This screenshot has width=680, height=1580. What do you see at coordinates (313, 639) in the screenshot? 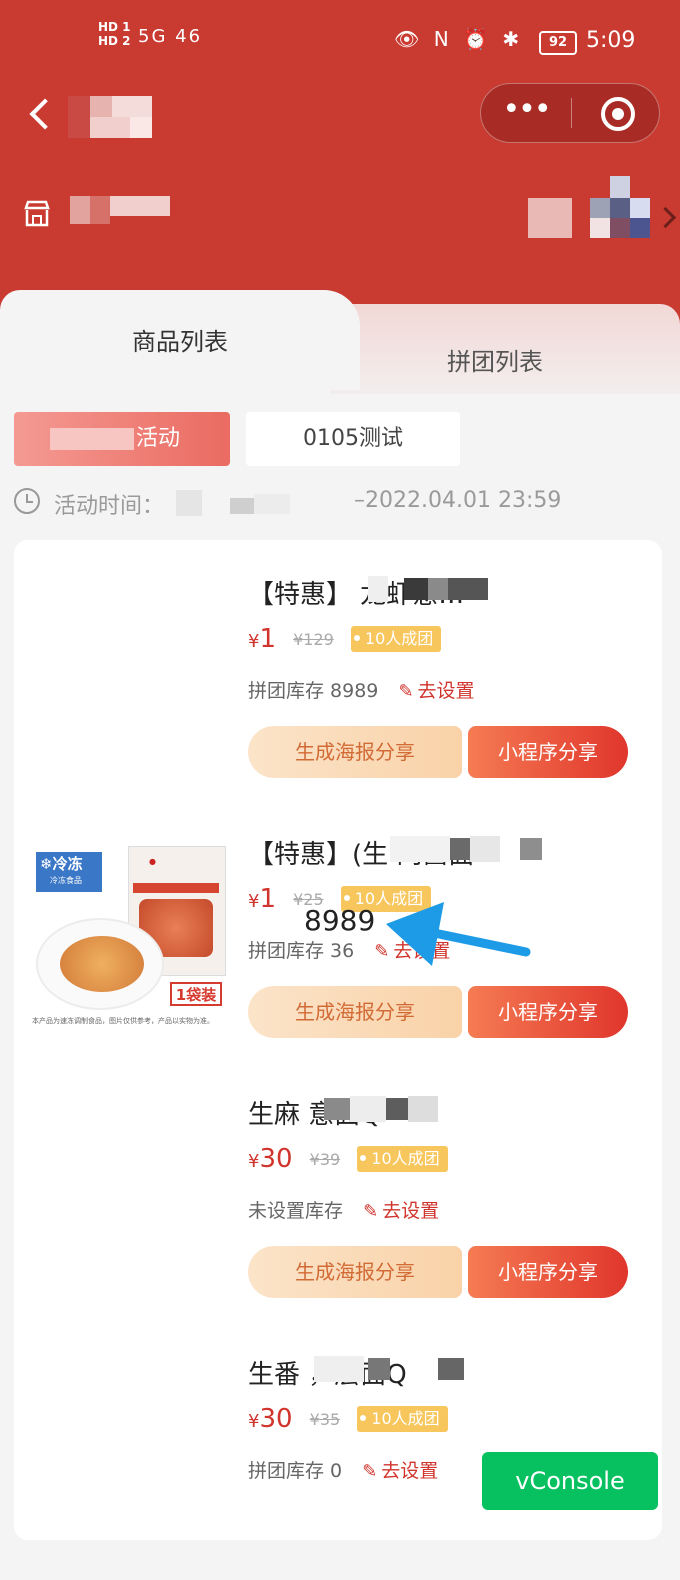
I see `original-price: ¥129` at bounding box center [313, 639].